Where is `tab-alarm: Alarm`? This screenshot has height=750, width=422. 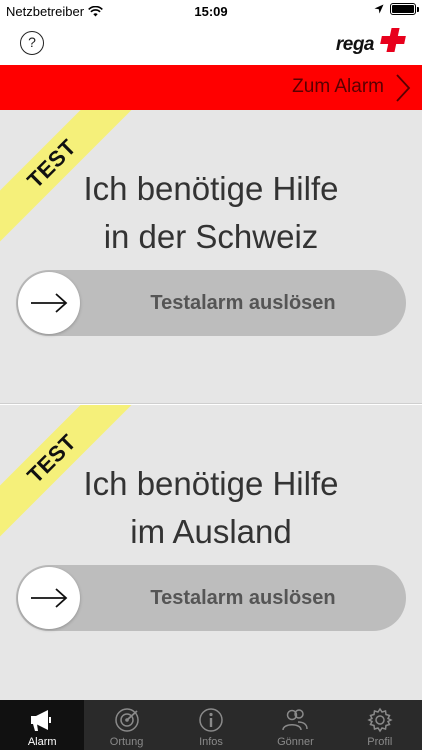 tab-alarm: Alarm is located at coordinates (42, 725).